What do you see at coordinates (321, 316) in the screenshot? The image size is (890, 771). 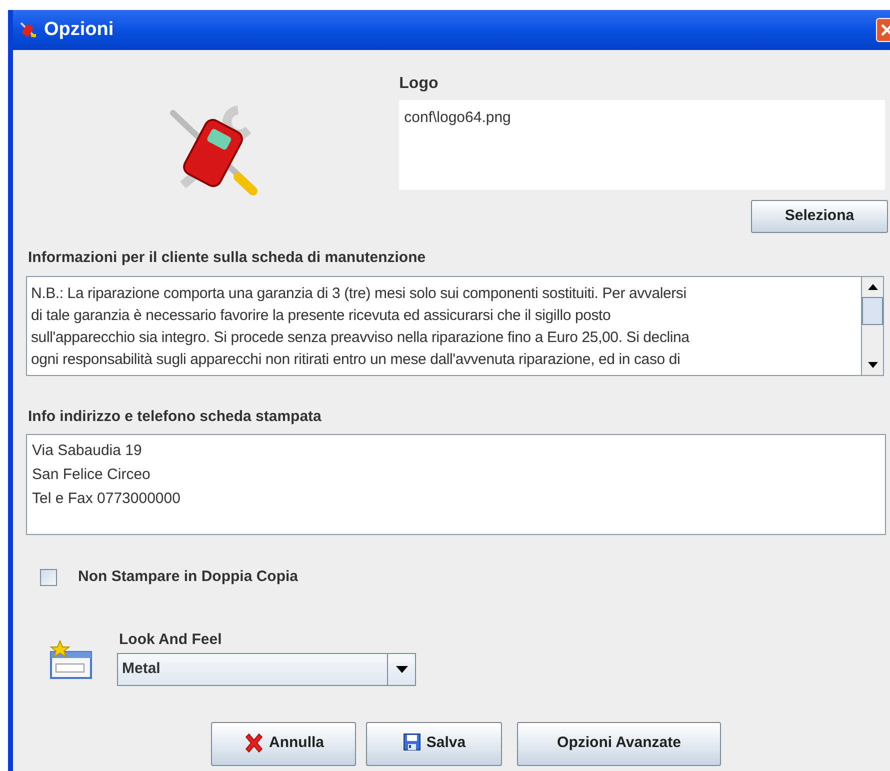 I see `text-line: di tale garanzia è necessario favorire la presente ricevuta ed assicurarsi che il sigillo posto` at bounding box center [321, 316].